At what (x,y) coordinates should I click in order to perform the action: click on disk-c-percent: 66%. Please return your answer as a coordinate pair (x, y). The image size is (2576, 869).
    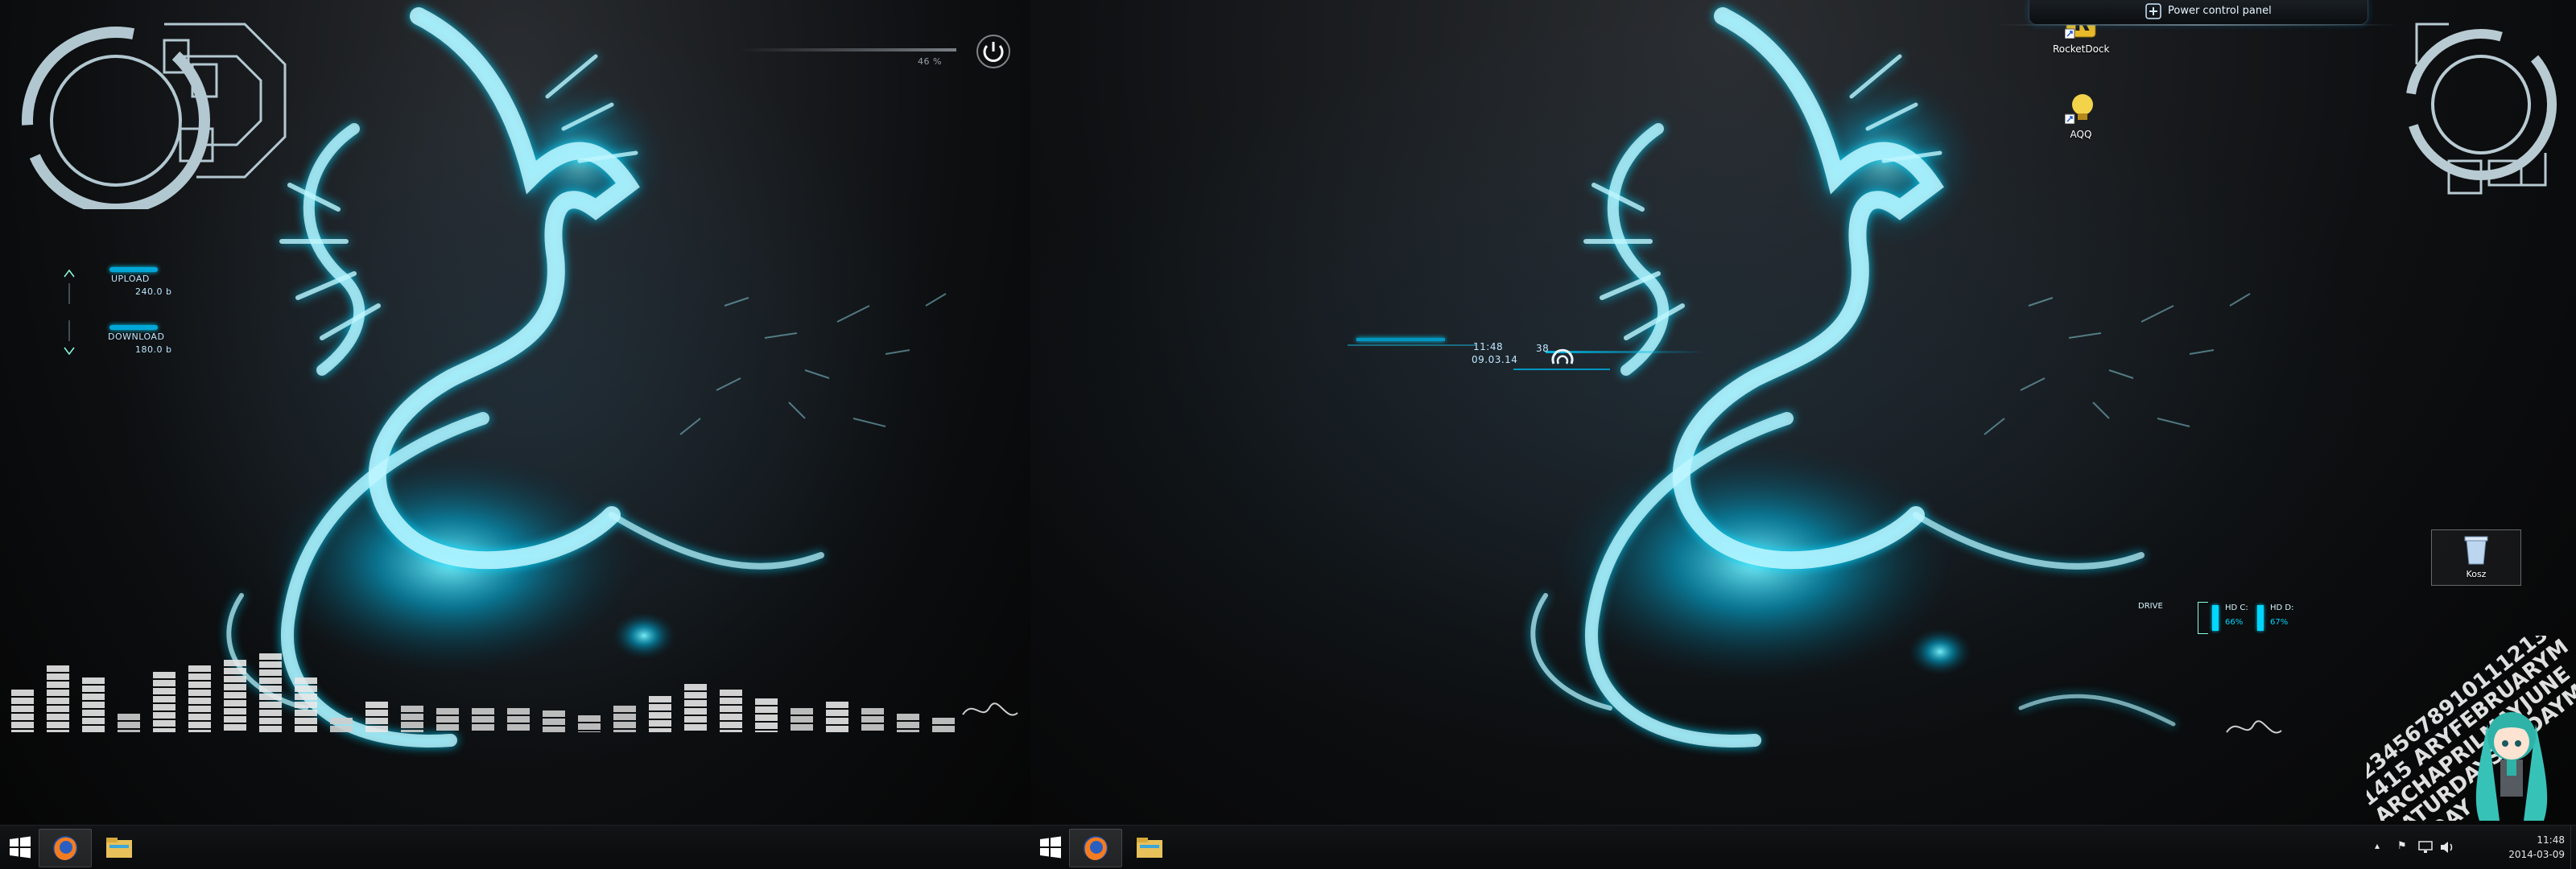
    Looking at the image, I should click on (2234, 622).